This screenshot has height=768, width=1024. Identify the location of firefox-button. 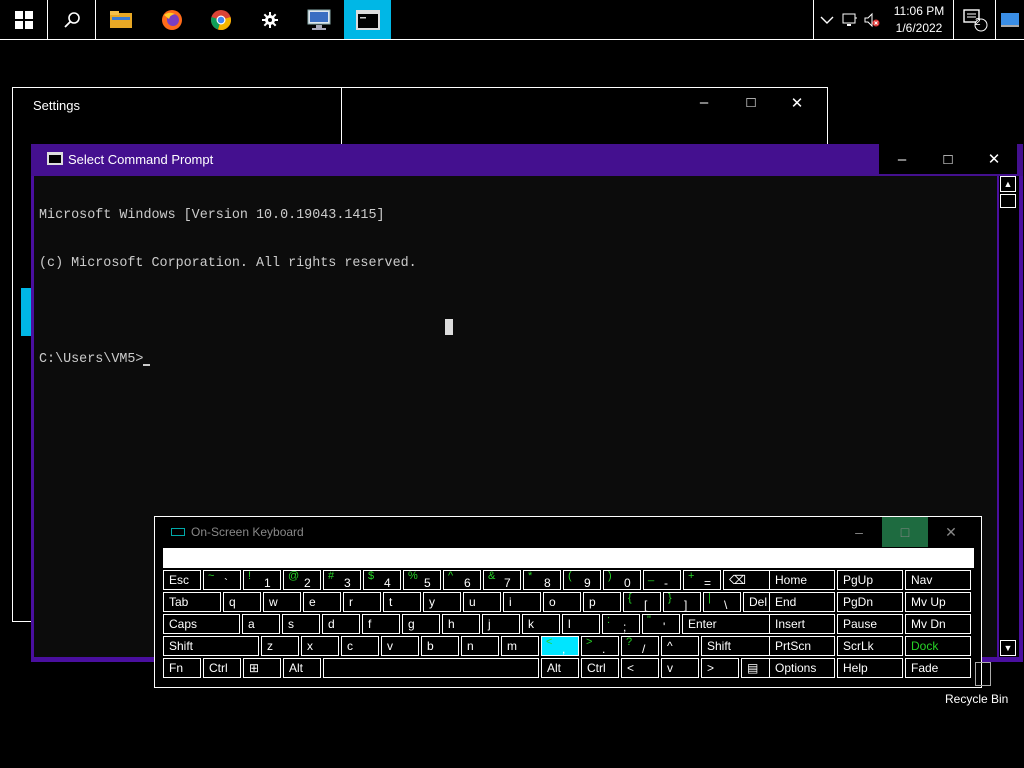
(172, 19).